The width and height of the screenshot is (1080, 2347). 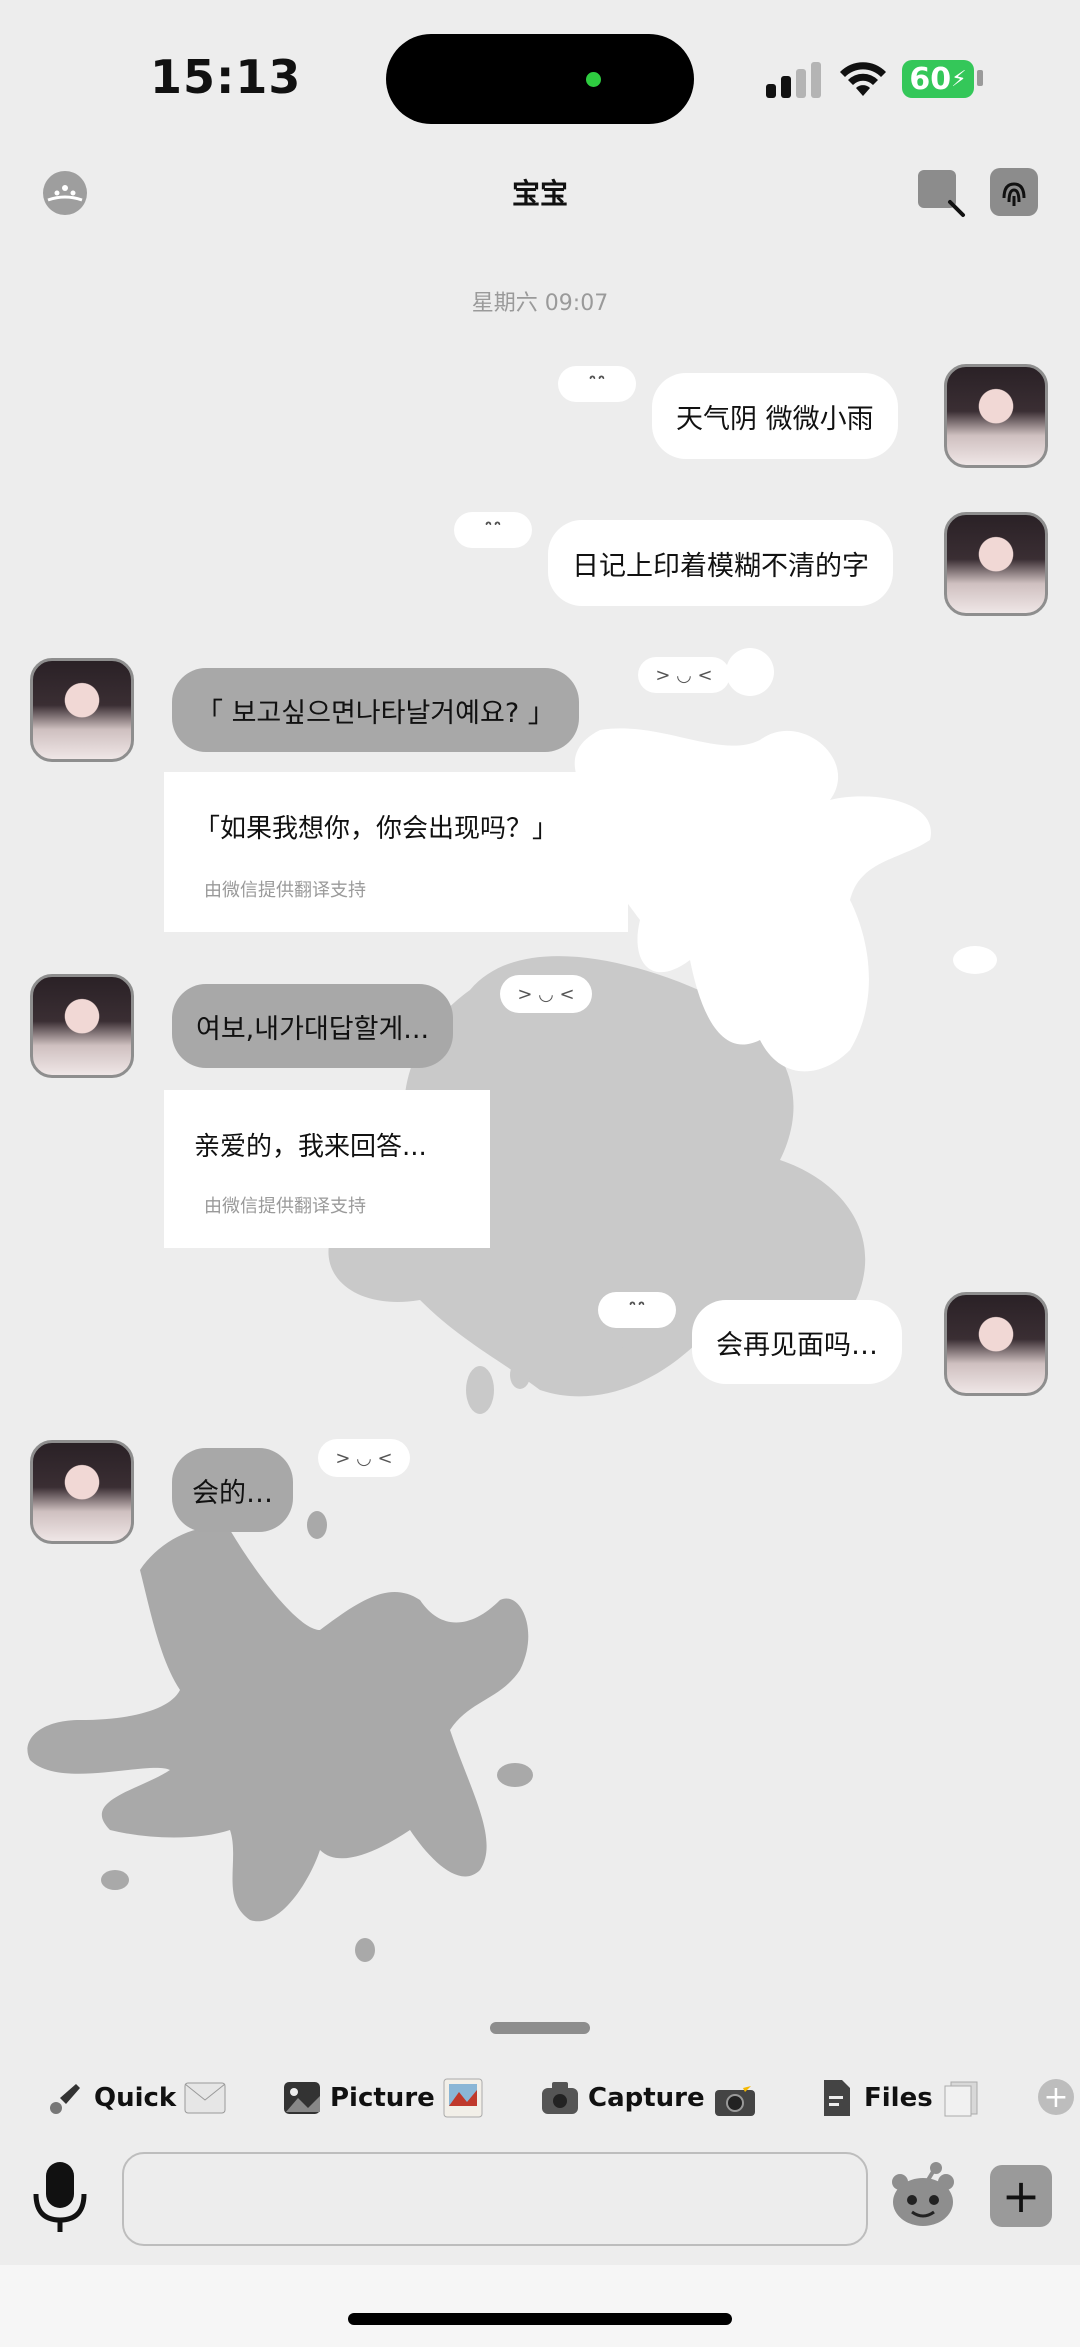 What do you see at coordinates (463, 2098) in the screenshot?
I see `framed-picture-icon` at bounding box center [463, 2098].